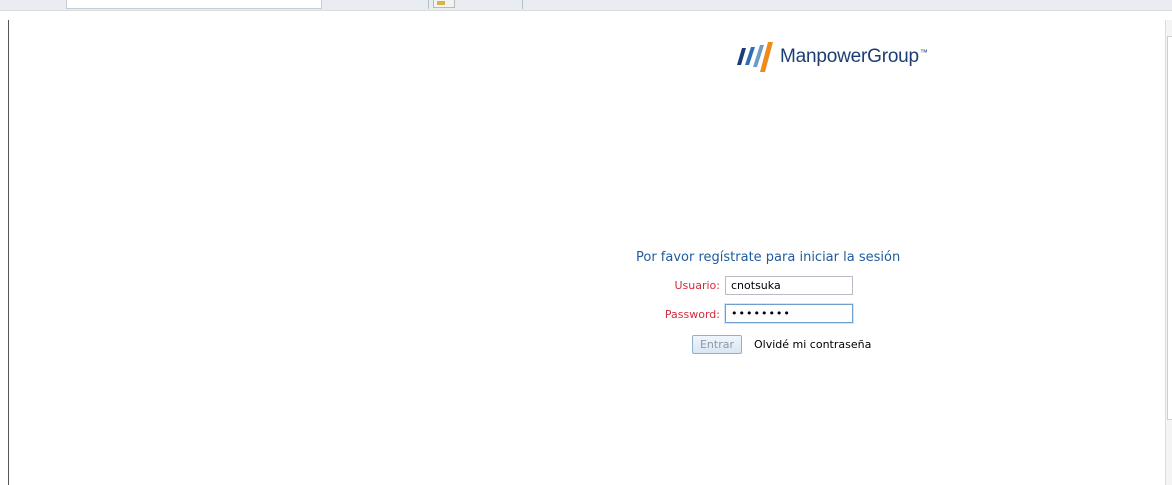 This screenshot has height=485, width=1172. What do you see at coordinates (1169, 228) in the screenshot?
I see `scrollbar-thumb` at bounding box center [1169, 228].